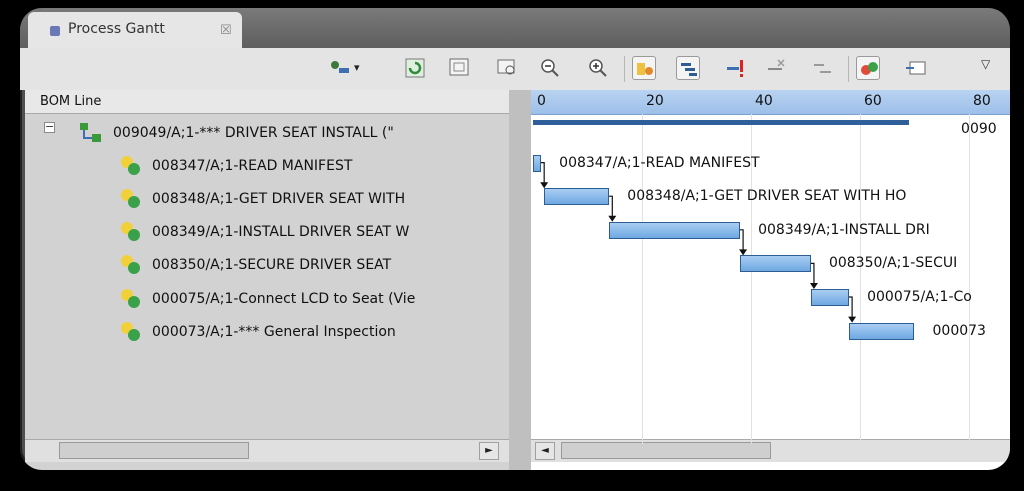 The width and height of the screenshot is (1024, 491). I want to click on assign-icon, so click(869, 68).